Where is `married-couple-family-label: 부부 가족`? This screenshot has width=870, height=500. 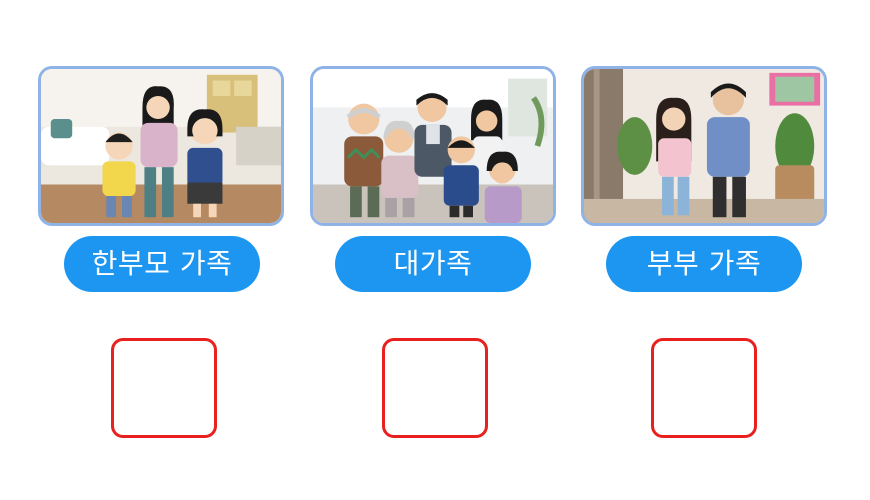
married-couple-family-label: 부부 가족 is located at coordinates (704, 264).